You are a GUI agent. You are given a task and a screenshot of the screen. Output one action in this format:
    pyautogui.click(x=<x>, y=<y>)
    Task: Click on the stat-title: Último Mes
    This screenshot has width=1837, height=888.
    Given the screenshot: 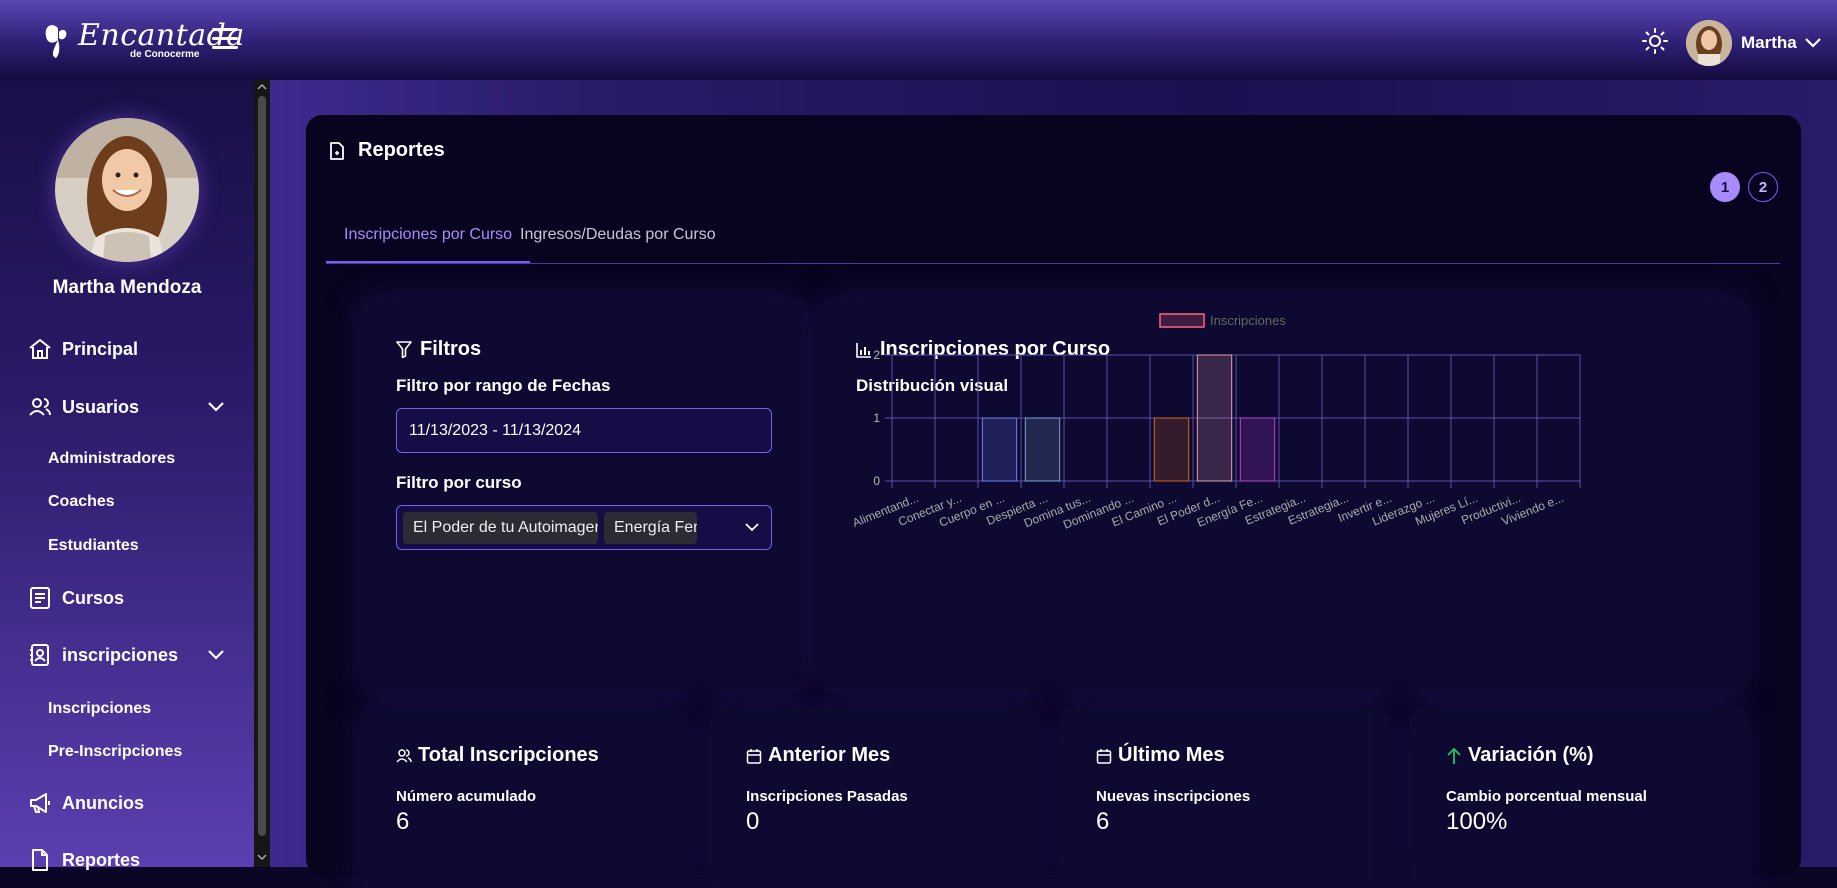 What is the action you would take?
    pyautogui.click(x=1160, y=755)
    